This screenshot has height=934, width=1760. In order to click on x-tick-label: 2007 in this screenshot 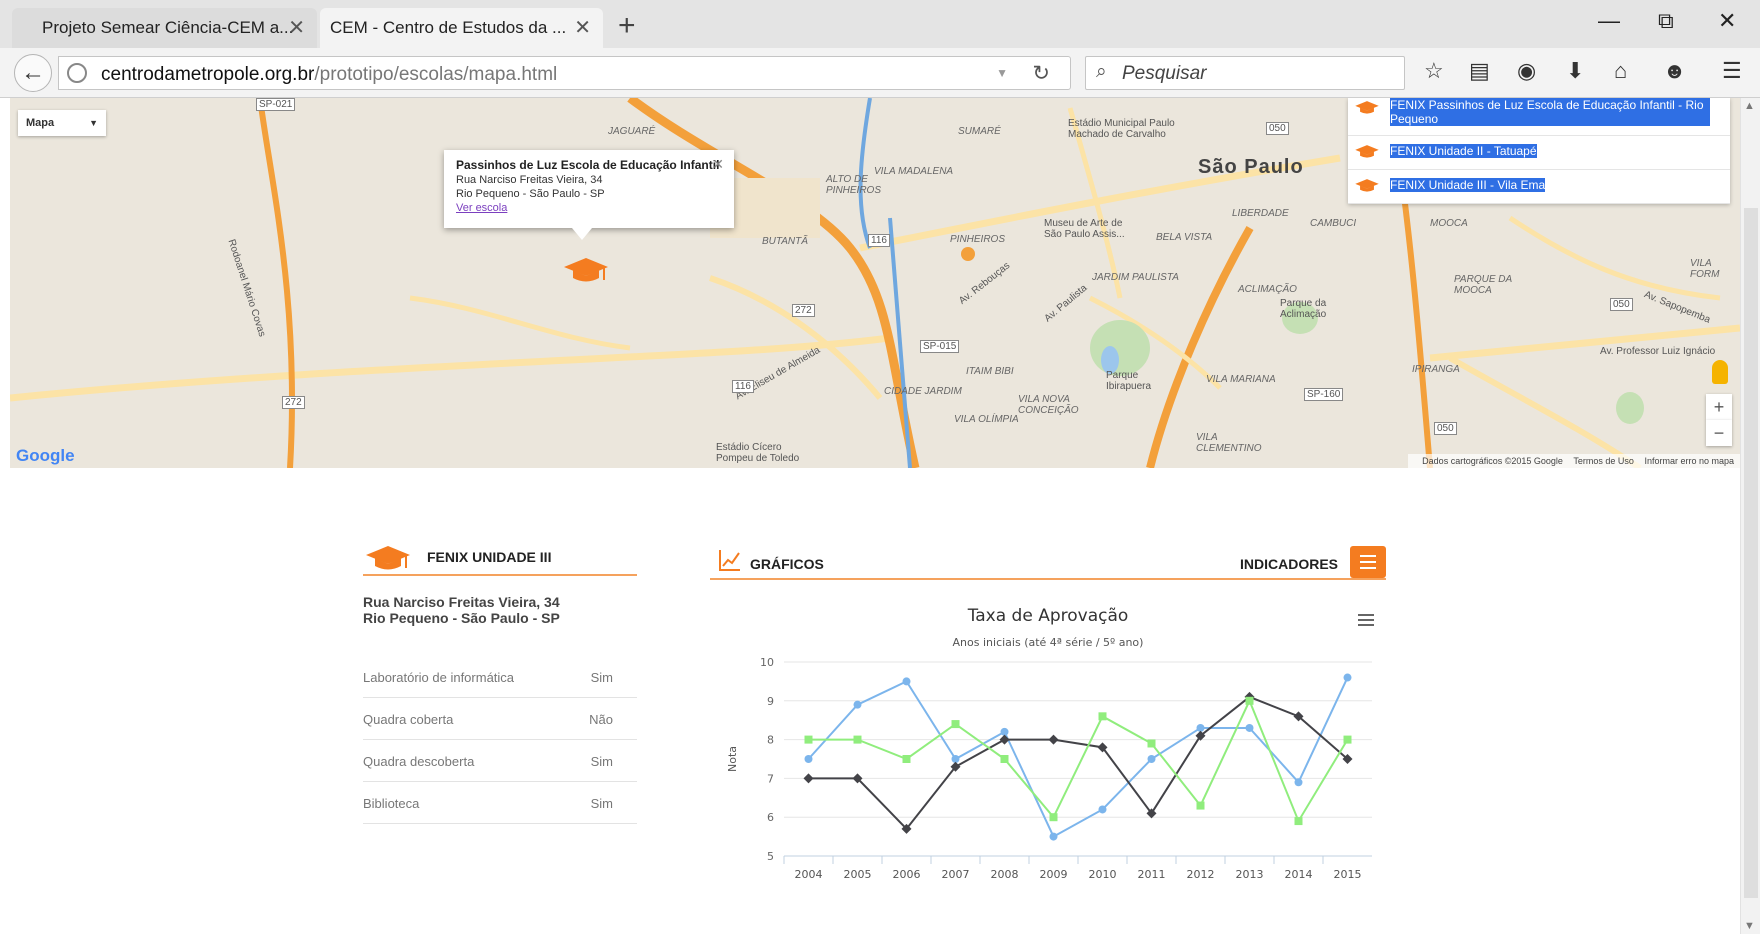, I will do `click(956, 874)`.